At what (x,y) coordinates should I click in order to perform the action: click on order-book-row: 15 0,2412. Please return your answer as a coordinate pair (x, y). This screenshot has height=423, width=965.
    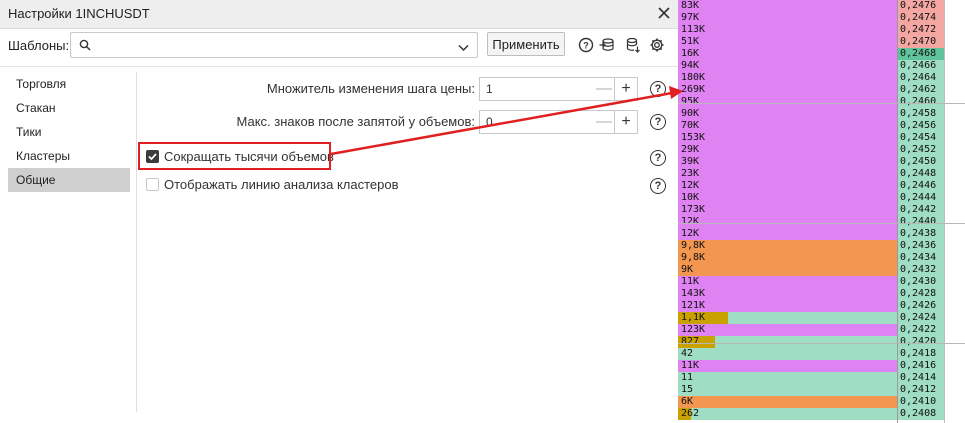
    Looking at the image, I should click on (821, 390).